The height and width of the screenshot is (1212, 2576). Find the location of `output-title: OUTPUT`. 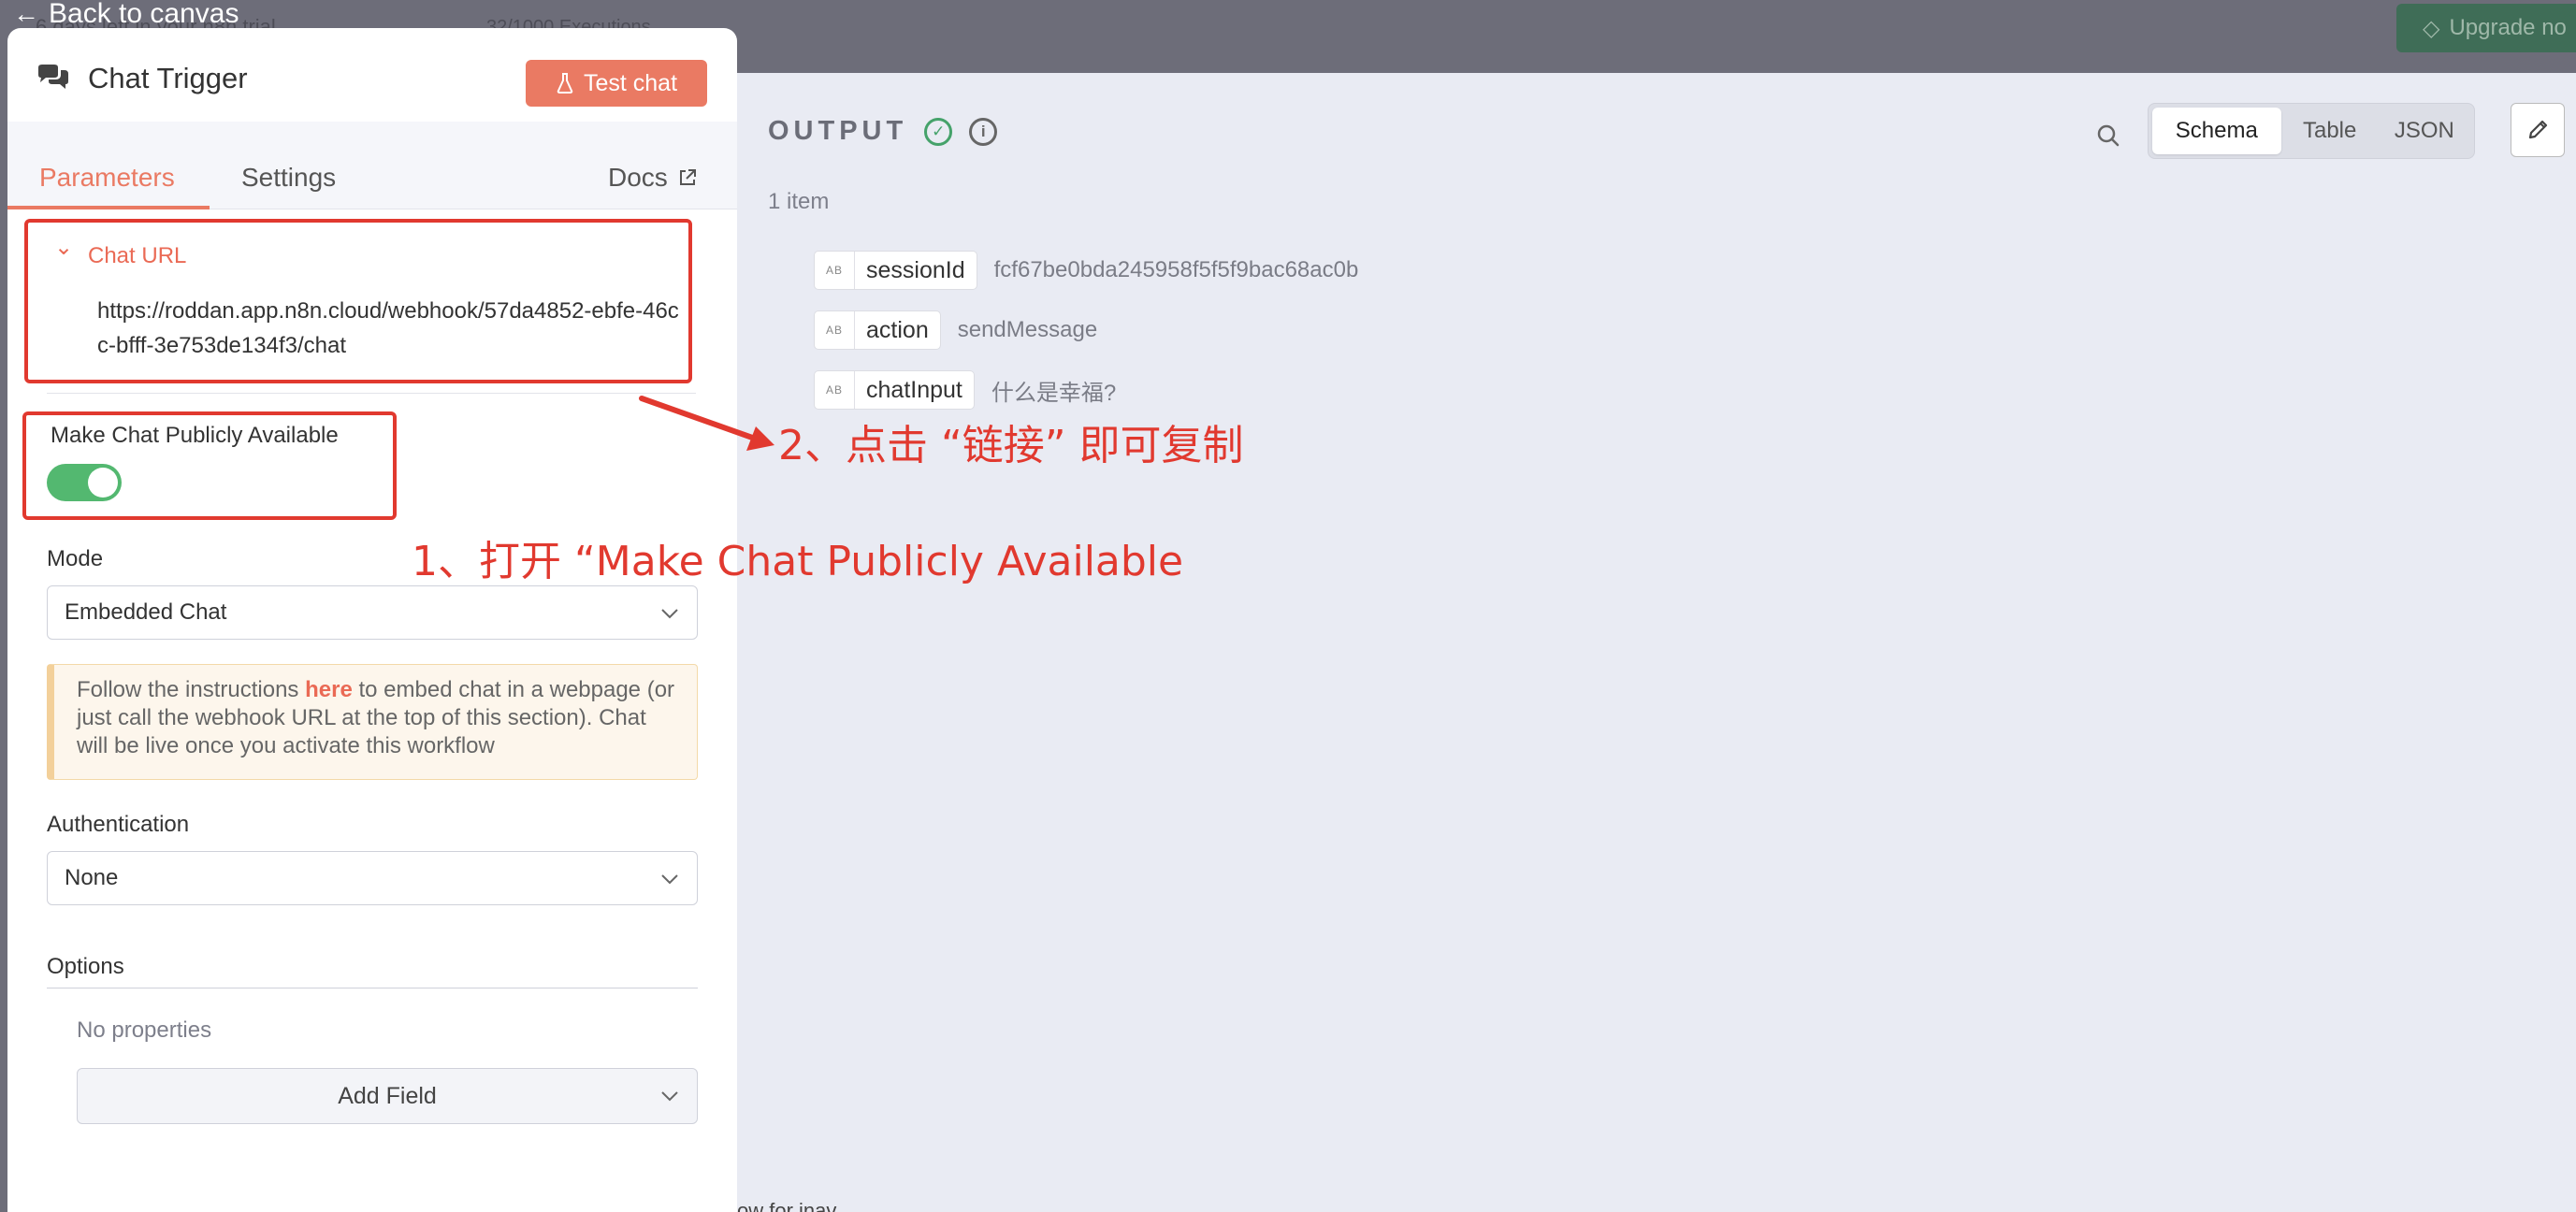

output-title: OUTPUT is located at coordinates (838, 131).